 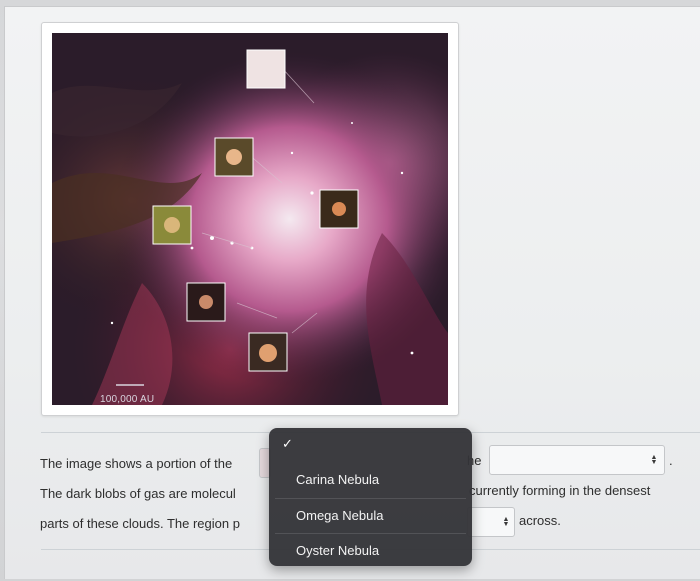 What do you see at coordinates (671, 460) in the screenshot?
I see `question-line1-period: .` at bounding box center [671, 460].